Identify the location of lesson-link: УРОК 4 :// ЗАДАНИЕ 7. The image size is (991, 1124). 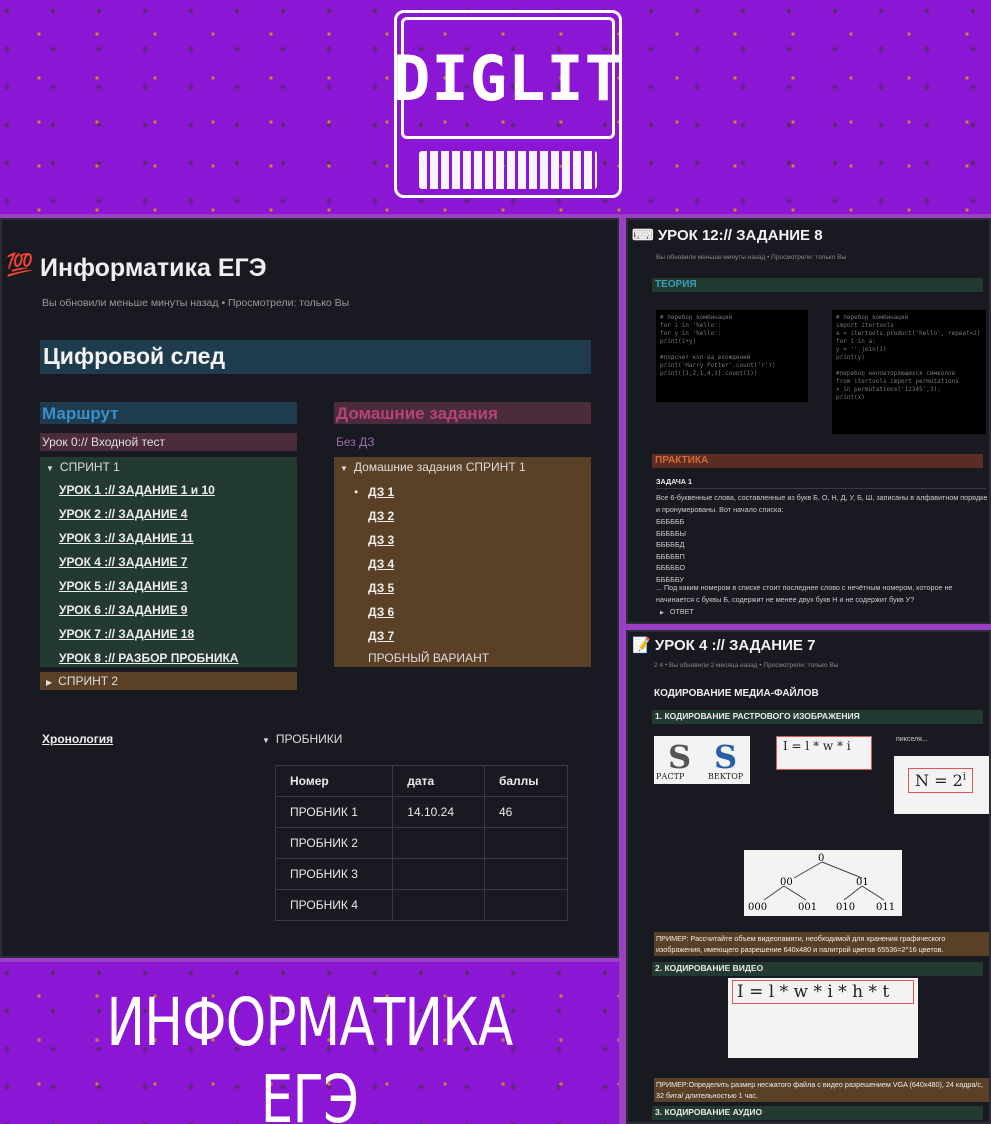
(123, 562).